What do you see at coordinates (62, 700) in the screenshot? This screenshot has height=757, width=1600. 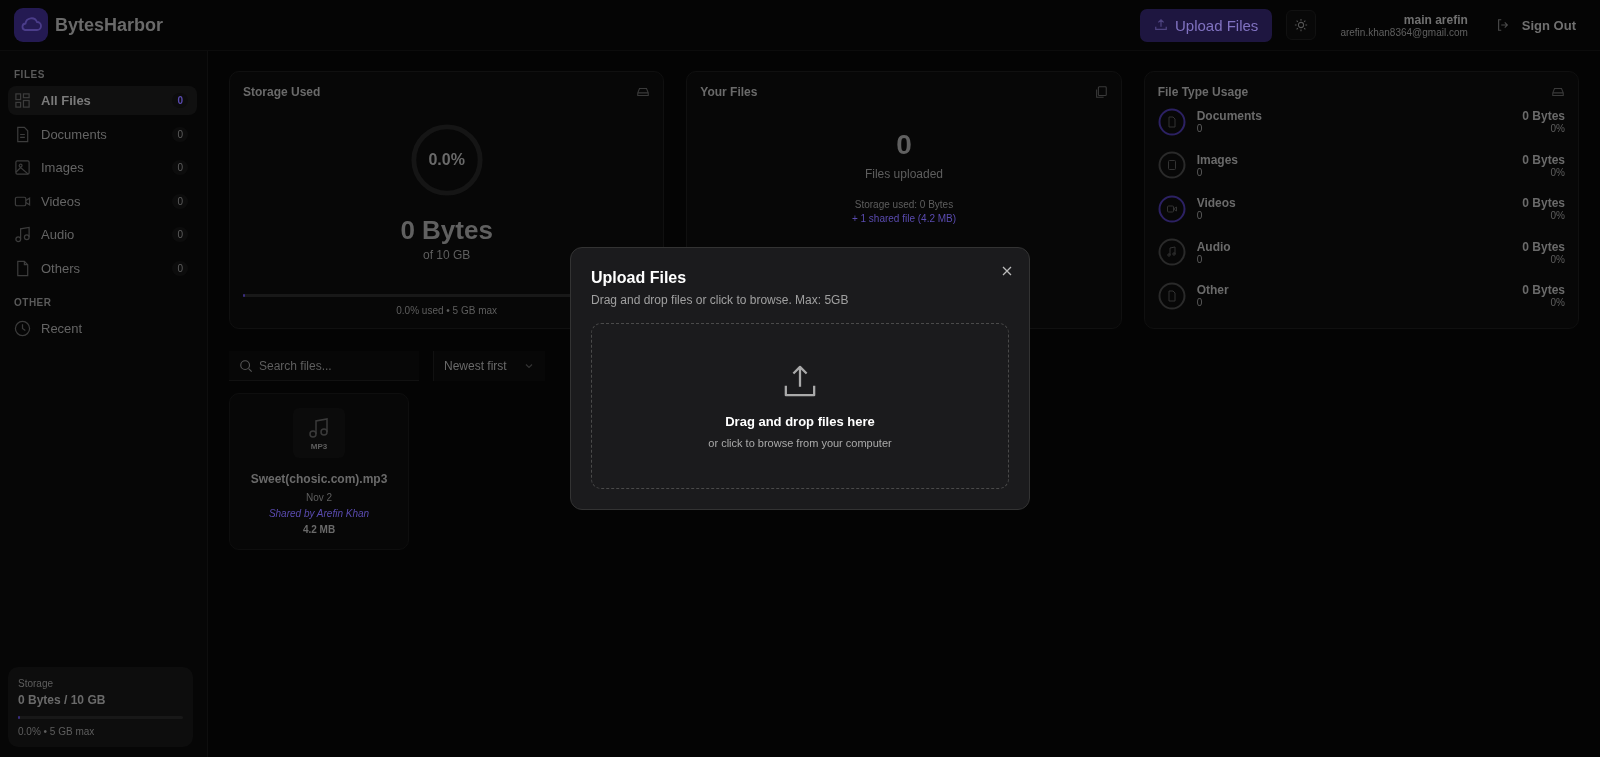 I see `storage-value: 0 Bytes / 10 GB` at bounding box center [62, 700].